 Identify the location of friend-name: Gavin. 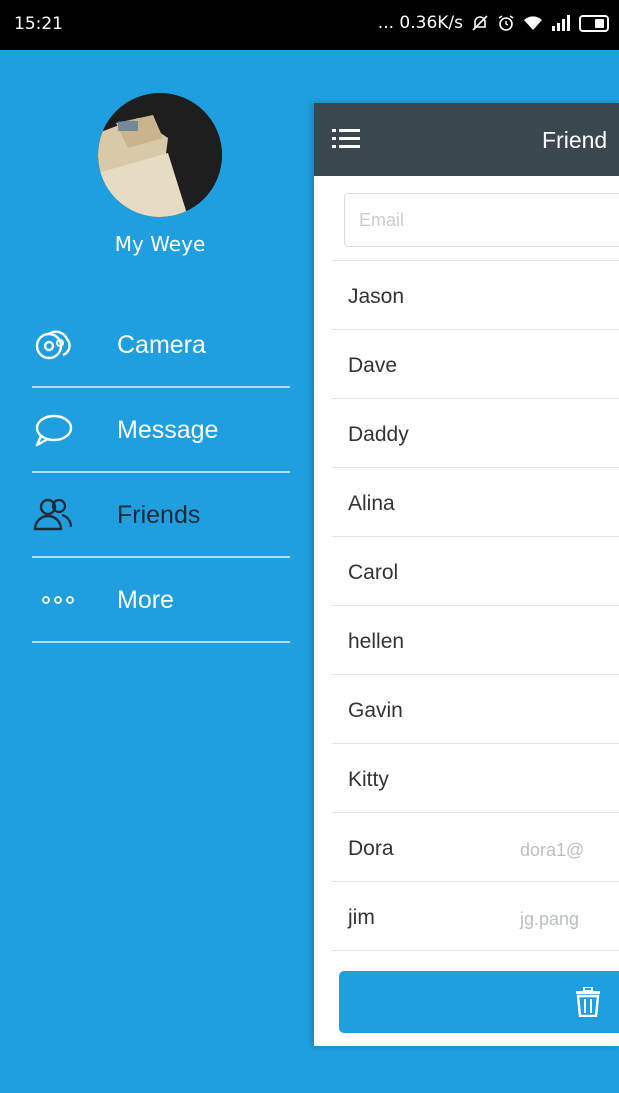
(375, 710).